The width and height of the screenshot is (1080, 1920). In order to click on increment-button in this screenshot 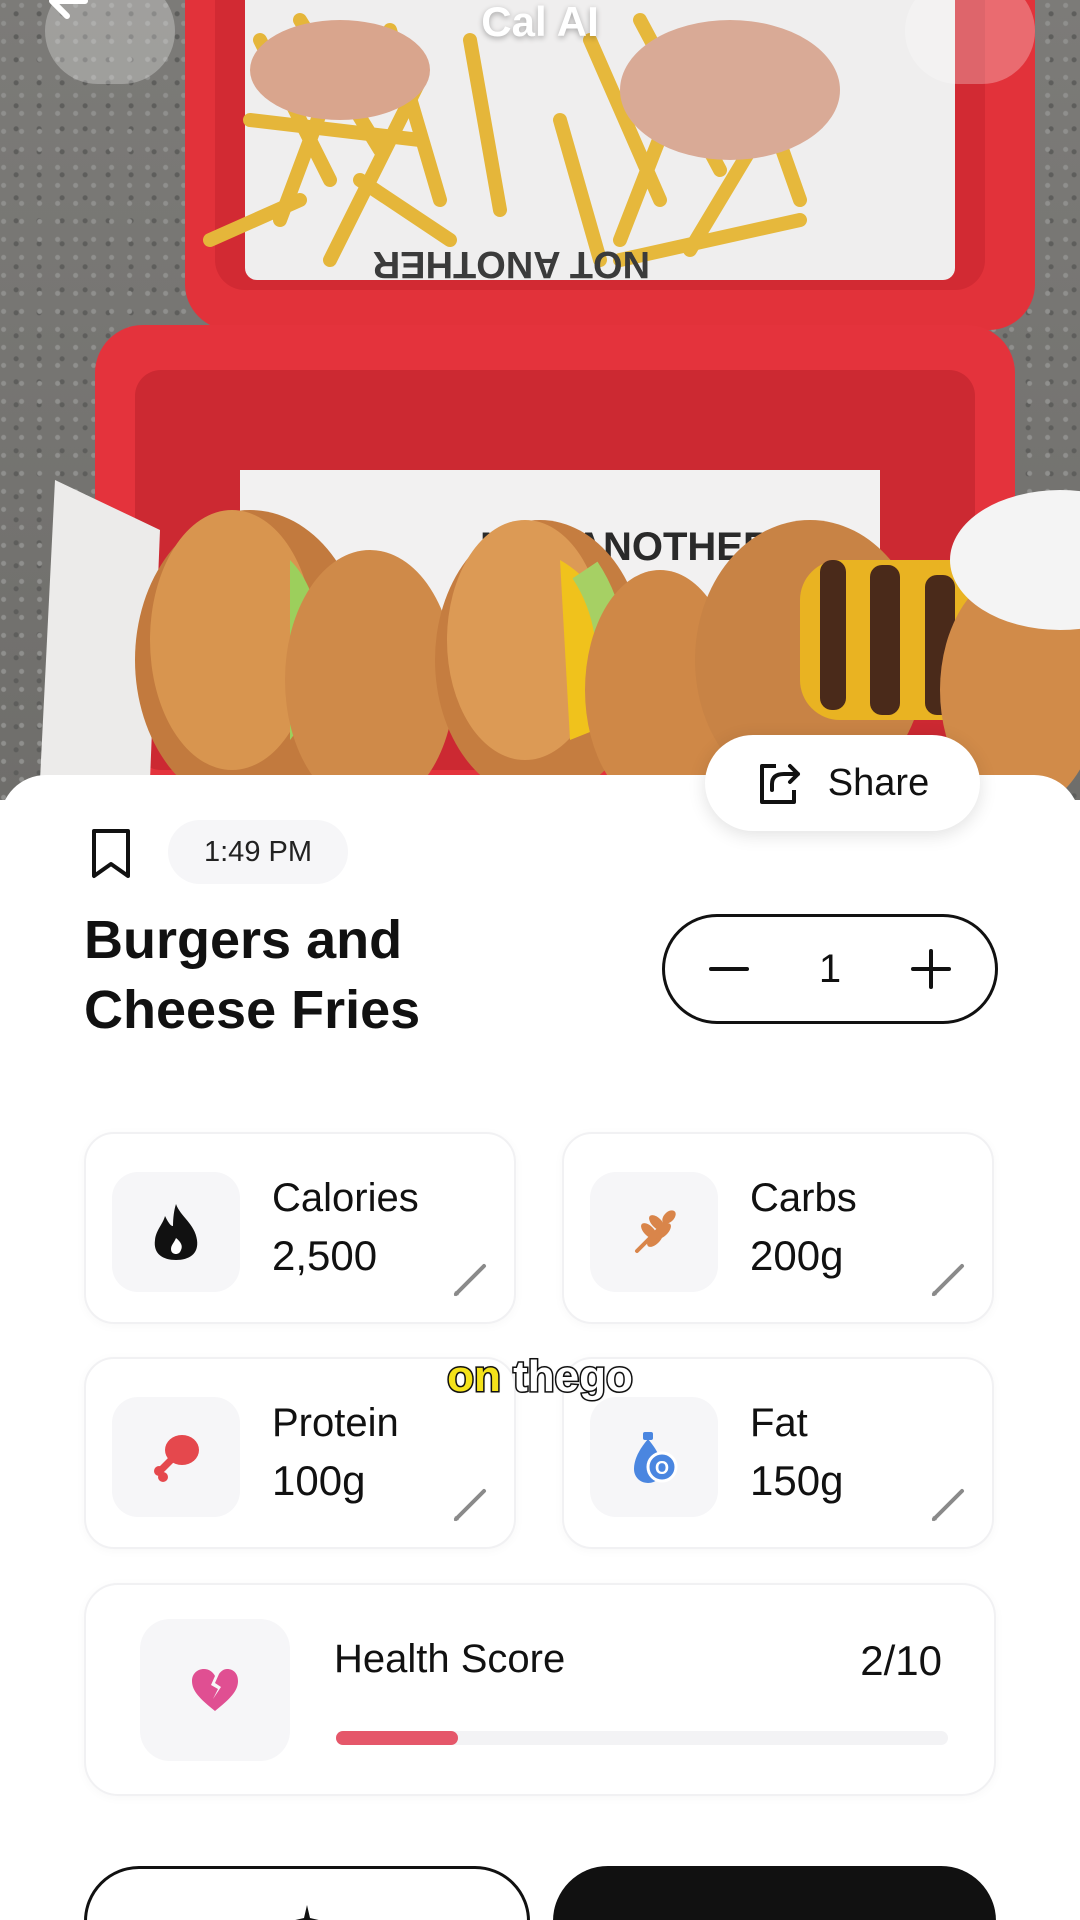, I will do `click(931, 969)`.